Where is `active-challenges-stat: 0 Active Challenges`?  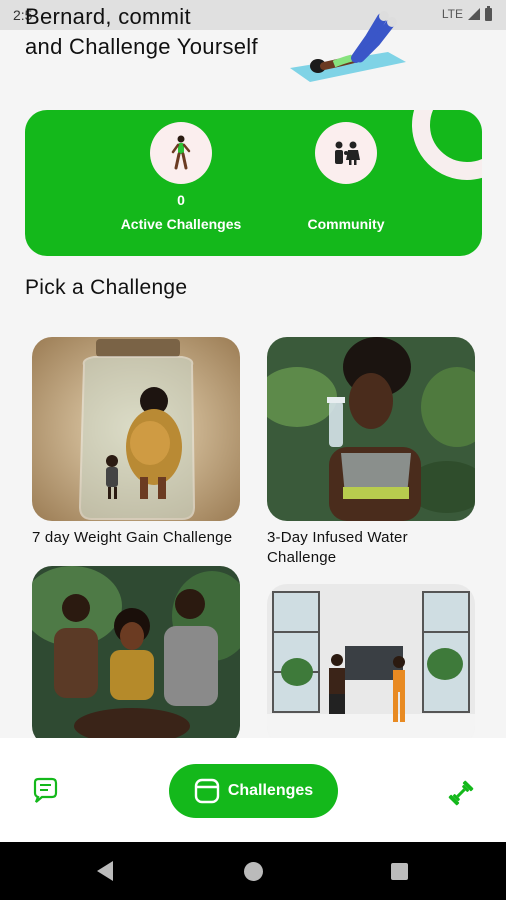
active-challenges-stat: 0 Active Challenges is located at coordinates (181, 177).